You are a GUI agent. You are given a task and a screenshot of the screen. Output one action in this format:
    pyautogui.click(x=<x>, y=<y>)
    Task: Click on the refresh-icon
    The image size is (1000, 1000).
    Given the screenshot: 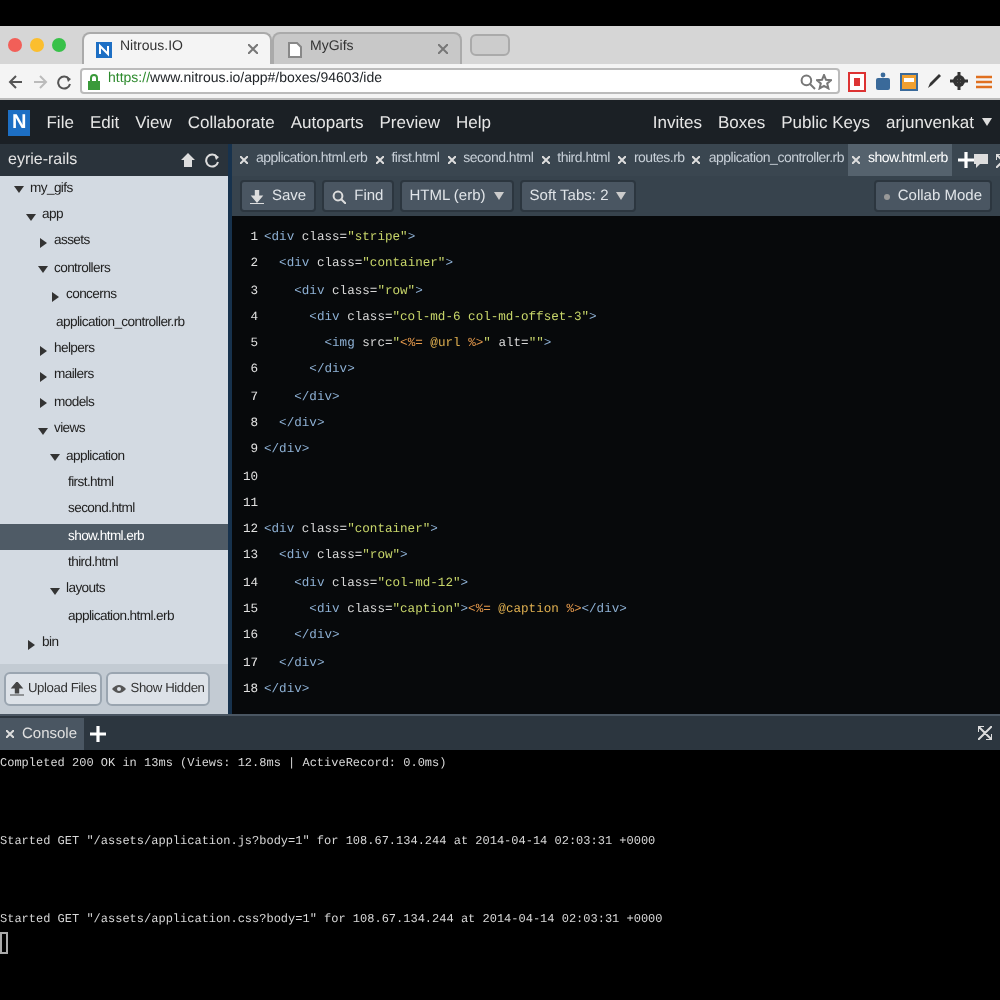 What is the action you would take?
    pyautogui.click(x=212, y=160)
    